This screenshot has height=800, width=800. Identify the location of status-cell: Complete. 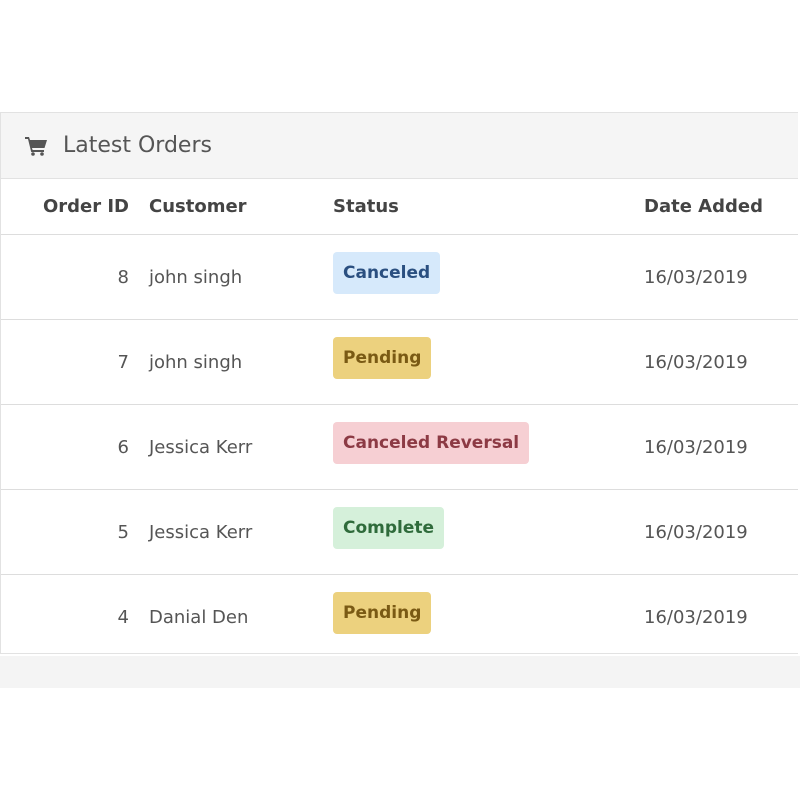
(488, 532).